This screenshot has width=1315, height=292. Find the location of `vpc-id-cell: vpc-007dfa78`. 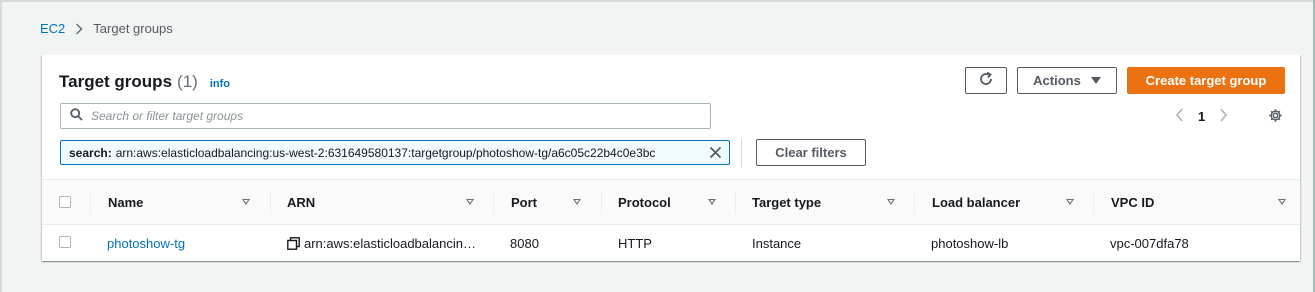

vpc-id-cell: vpc-007dfa78 is located at coordinates (1149, 243).